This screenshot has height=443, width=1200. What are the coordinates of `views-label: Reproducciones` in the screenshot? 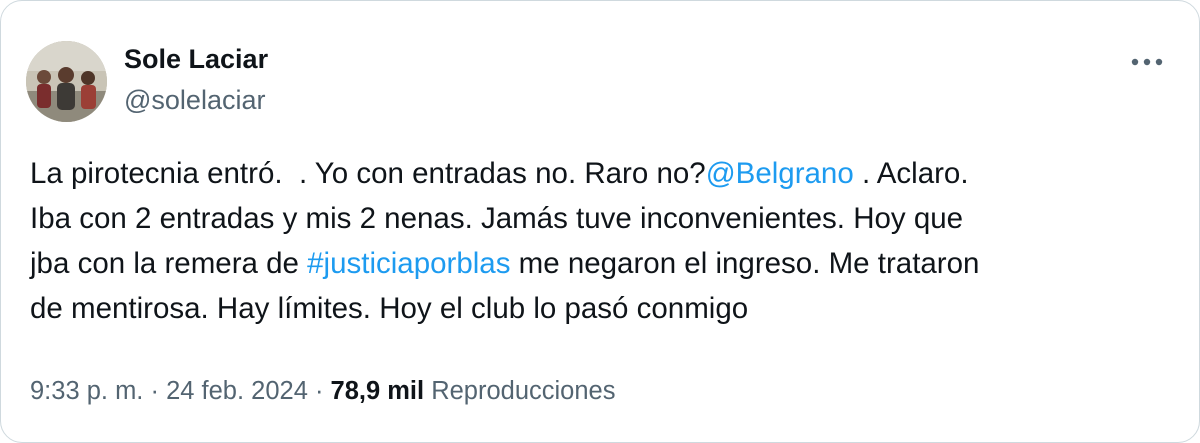 It's located at (523, 391).